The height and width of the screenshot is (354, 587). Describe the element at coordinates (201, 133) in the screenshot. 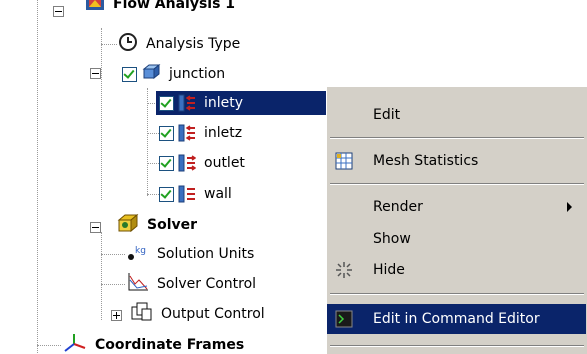

I see `tree-item-inletz: inletz` at that location.